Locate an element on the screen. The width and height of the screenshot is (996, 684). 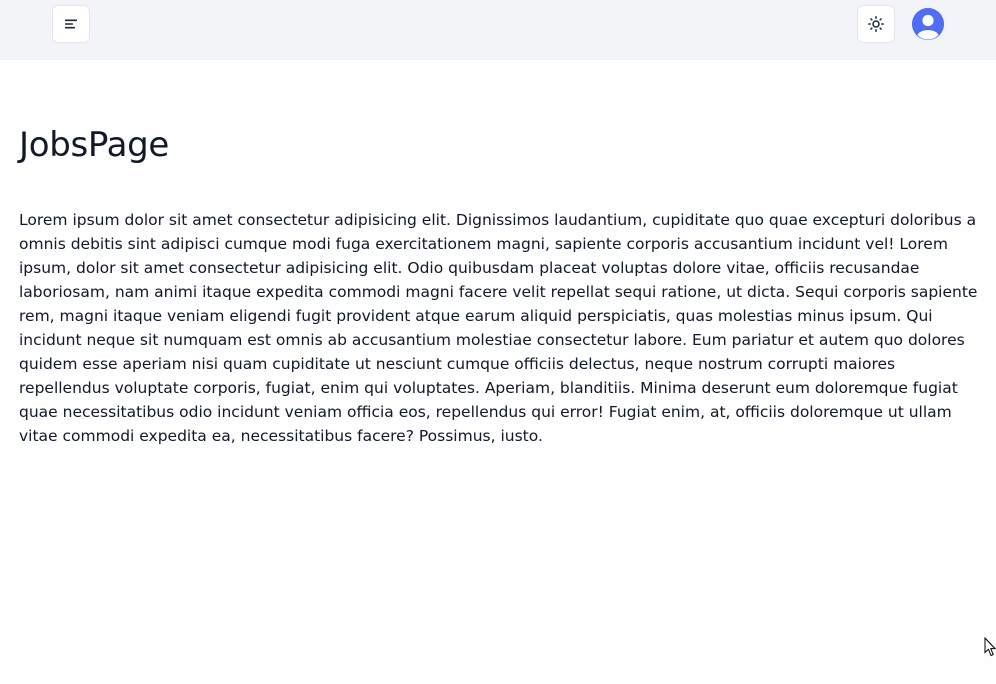
top-navbar is located at coordinates (498, 30).